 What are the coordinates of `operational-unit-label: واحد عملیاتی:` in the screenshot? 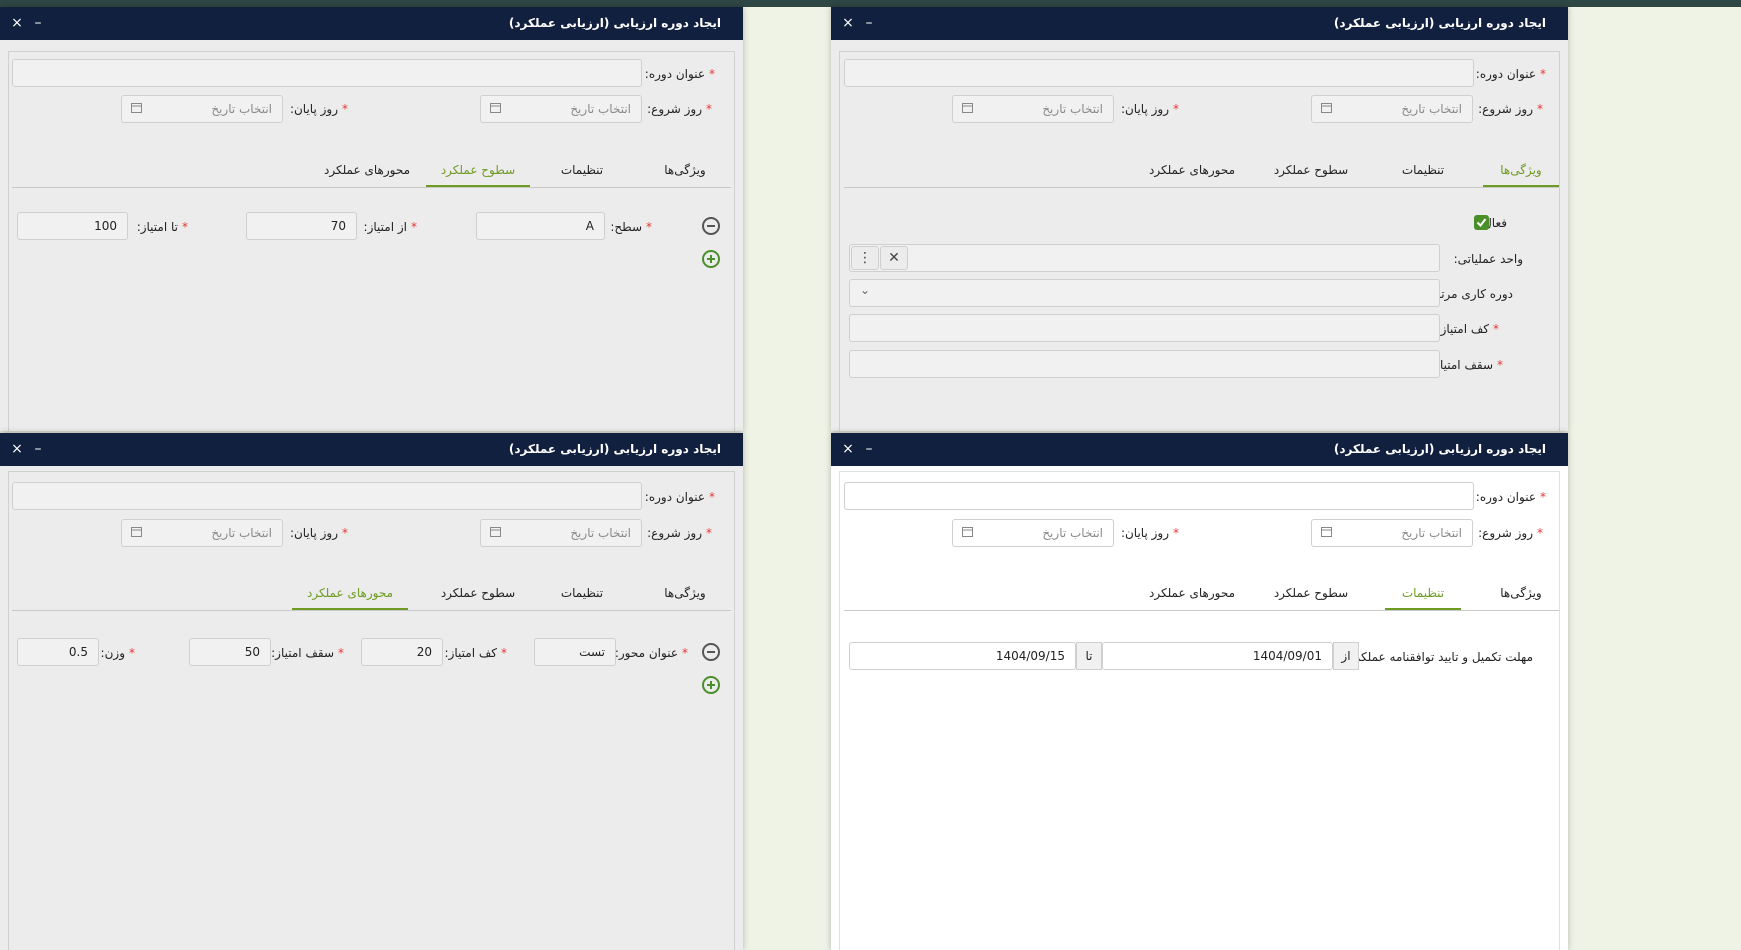 It's located at (1488, 259).